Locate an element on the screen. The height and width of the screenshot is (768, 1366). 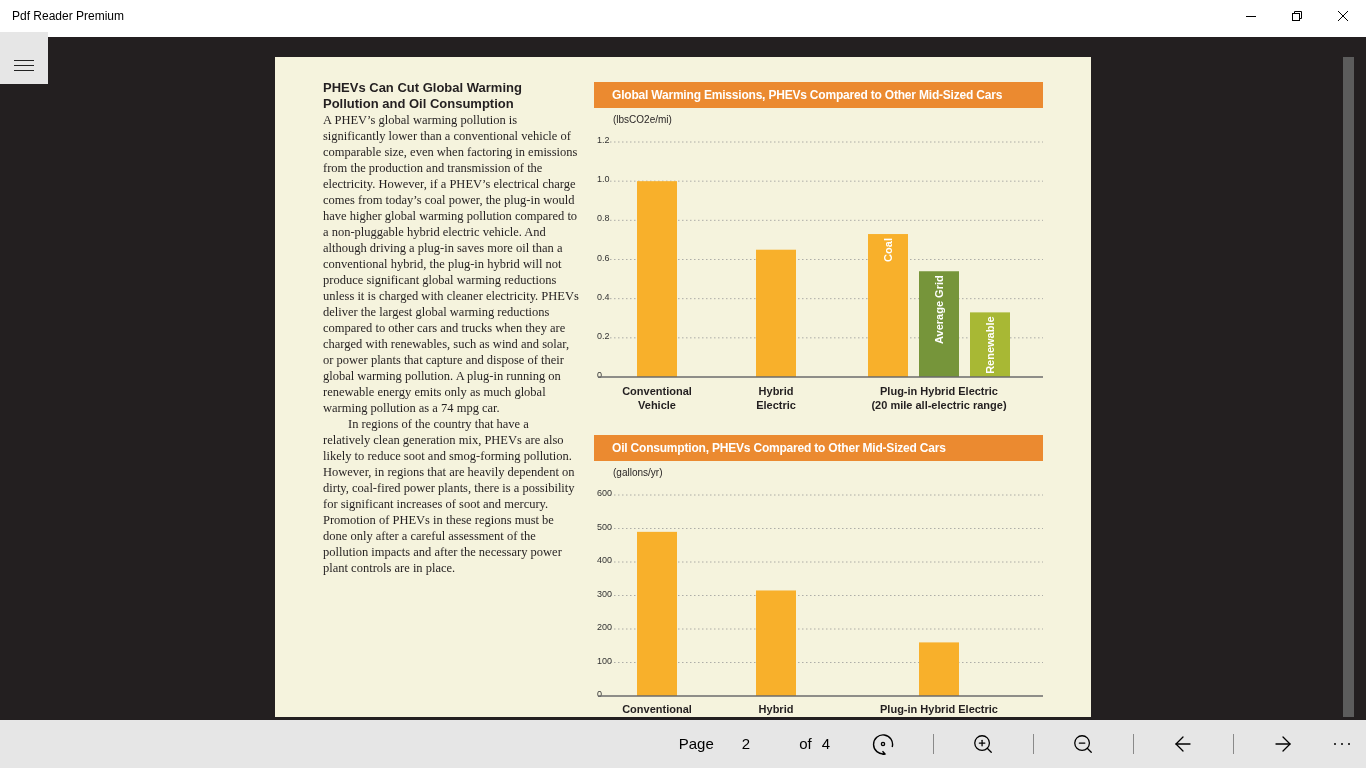
category-label: Plug-in Hybrid Electric is located at coordinates (939, 709).